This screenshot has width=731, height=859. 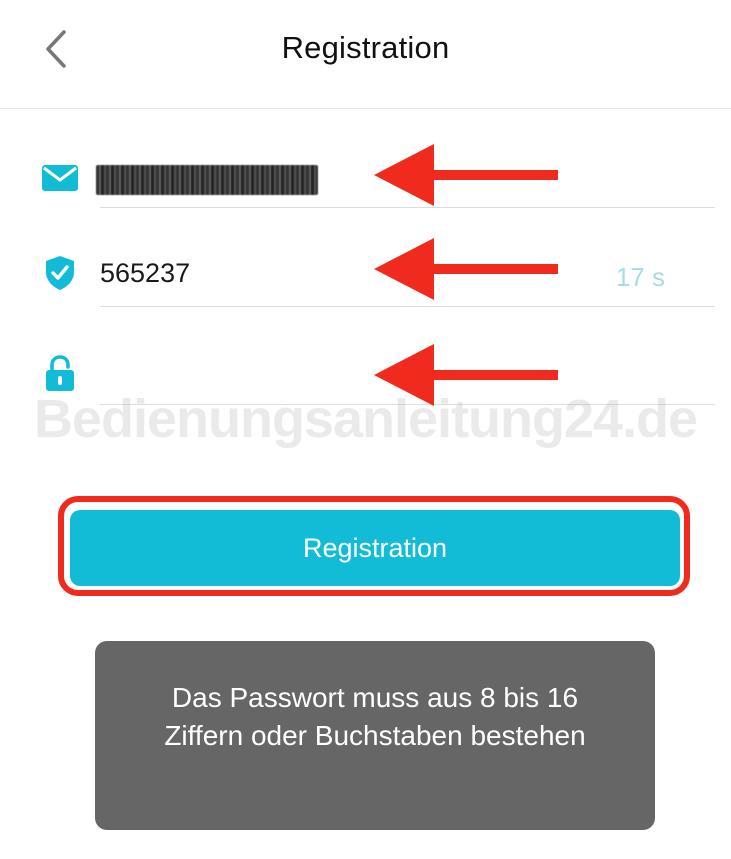 I want to click on toast-line: Ziffern oder Buchstaben bestehen, so click(x=375, y=735).